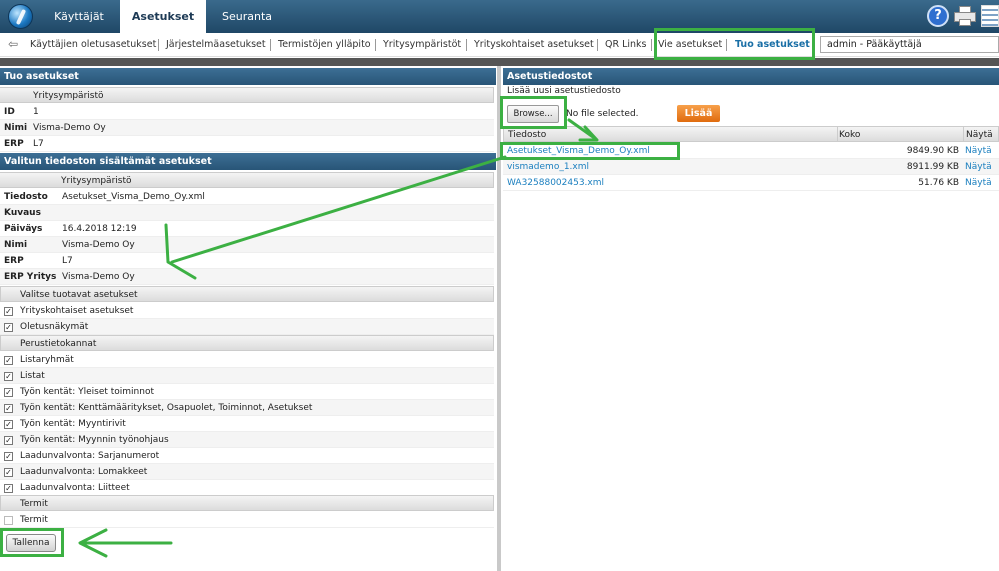 The image size is (999, 571). What do you see at coordinates (247, 472) in the screenshot?
I see `base-item: ✓ Laadunvalvonta: Lomakkeet` at bounding box center [247, 472].